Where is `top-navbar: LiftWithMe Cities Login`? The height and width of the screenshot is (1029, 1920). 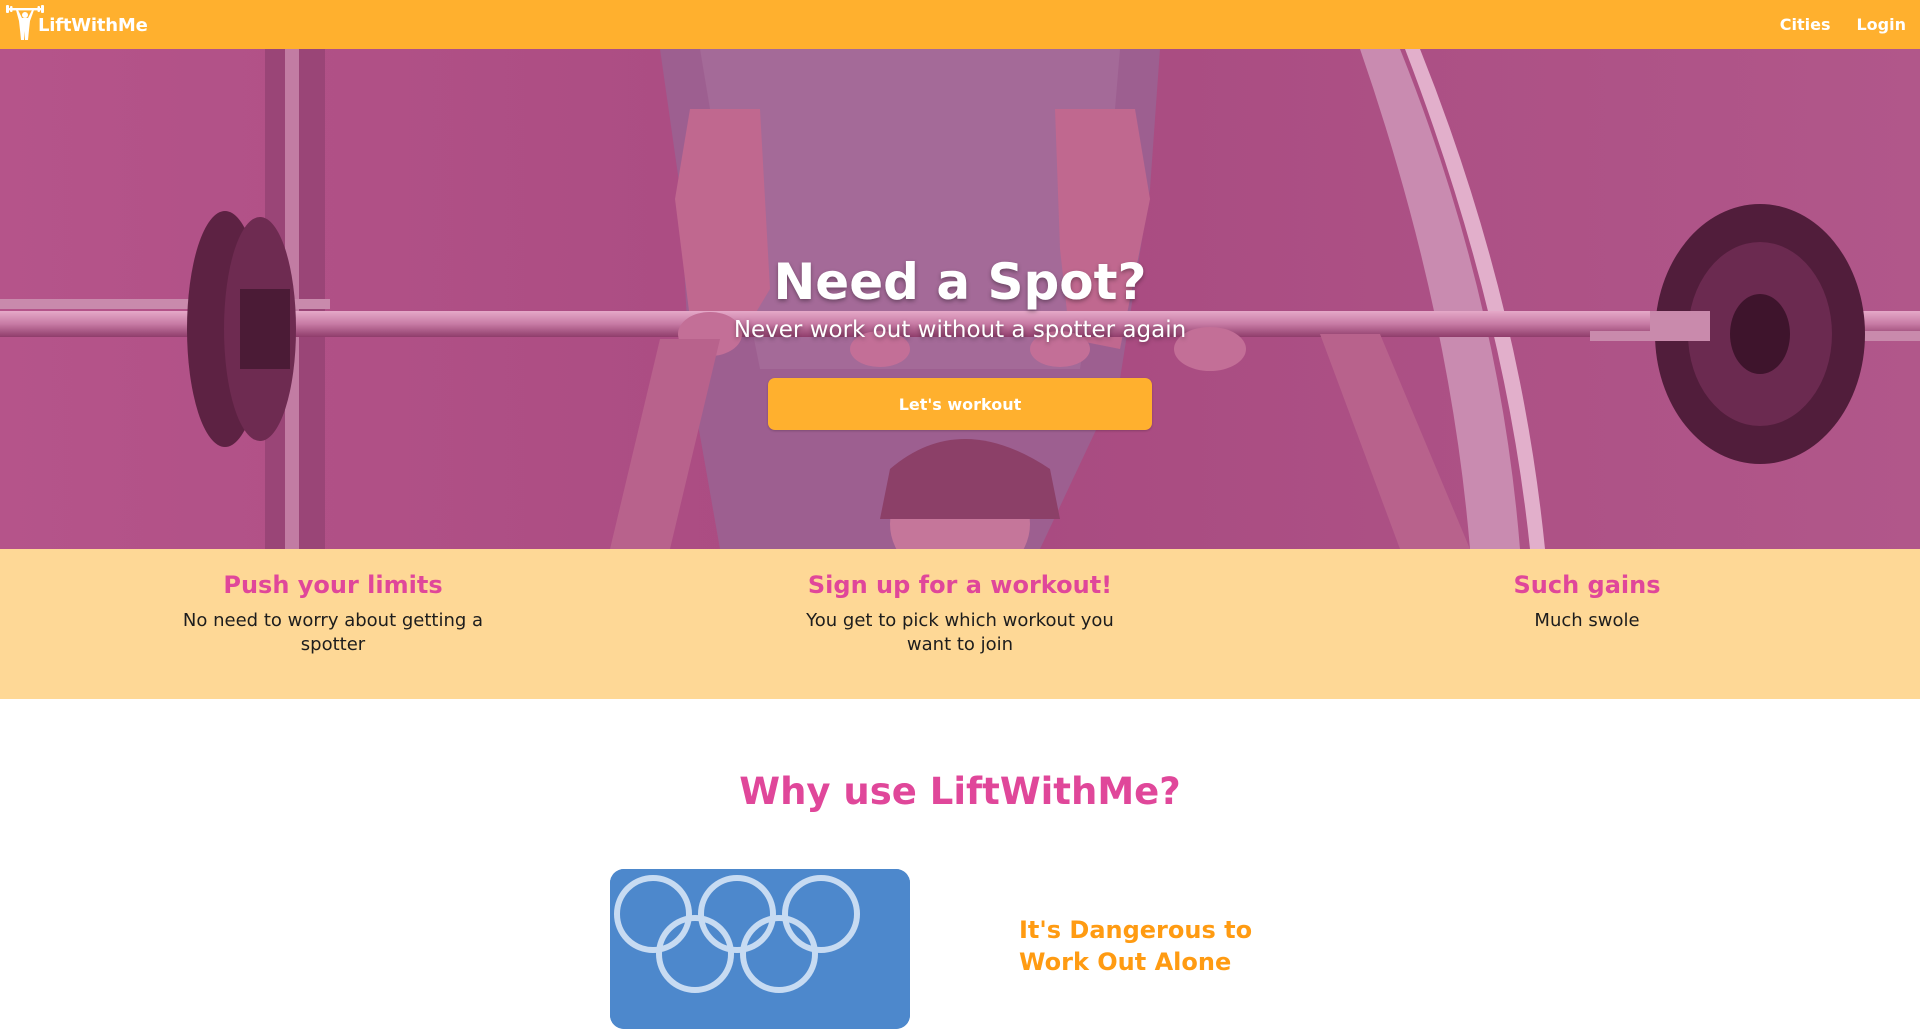
top-navbar: LiftWithMe Cities Login is located at coordinates (960, 24).